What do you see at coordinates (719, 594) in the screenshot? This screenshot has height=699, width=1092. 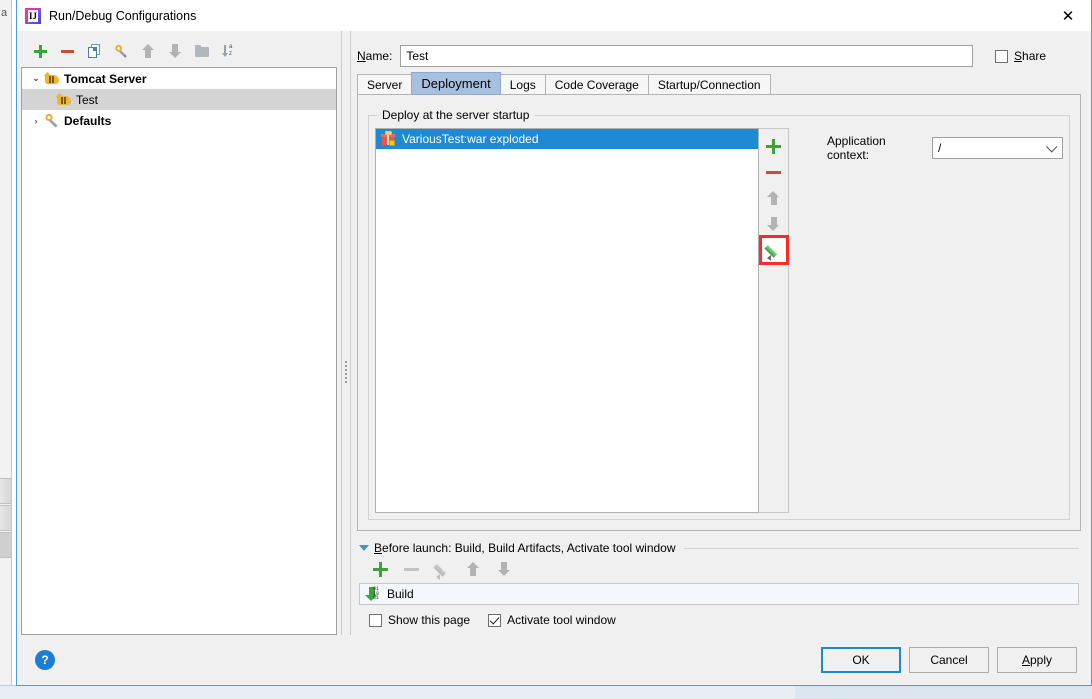 I see `before-launch-task-row: 01 10 01 Build` at bounding box center [719, 594].